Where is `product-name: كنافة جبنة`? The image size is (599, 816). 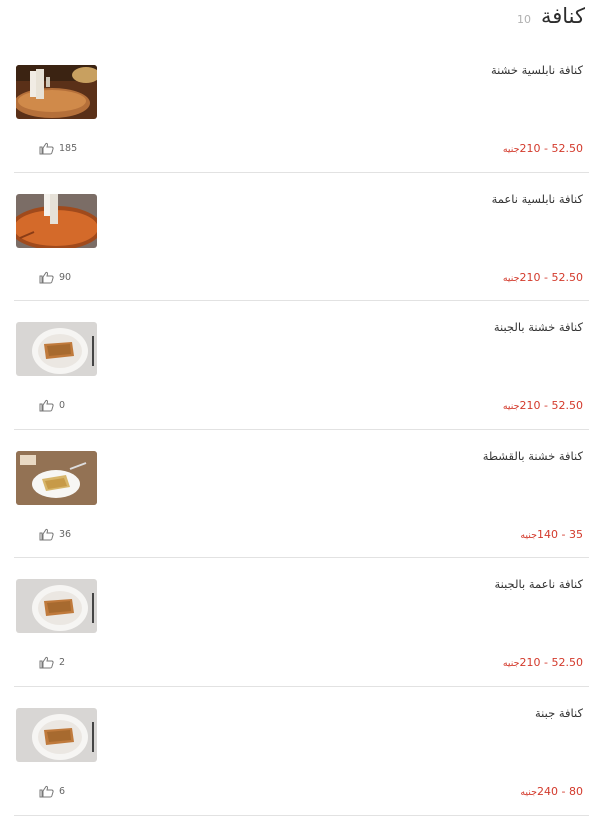
product-name: كنافة جبنة is located at coordinates (559, 713).